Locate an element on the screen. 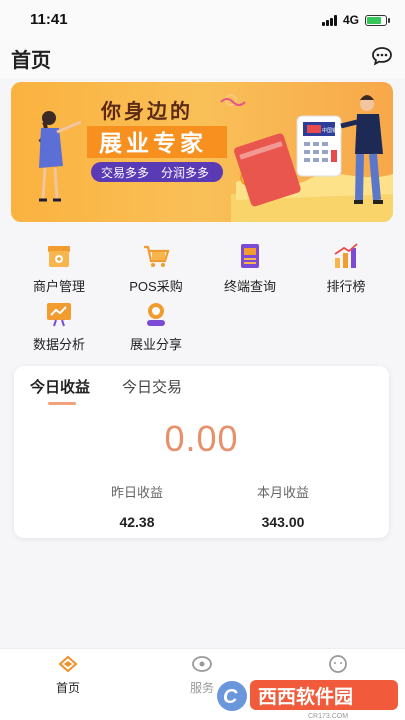  app-header: 首页 is located at coordinates (202, 58).